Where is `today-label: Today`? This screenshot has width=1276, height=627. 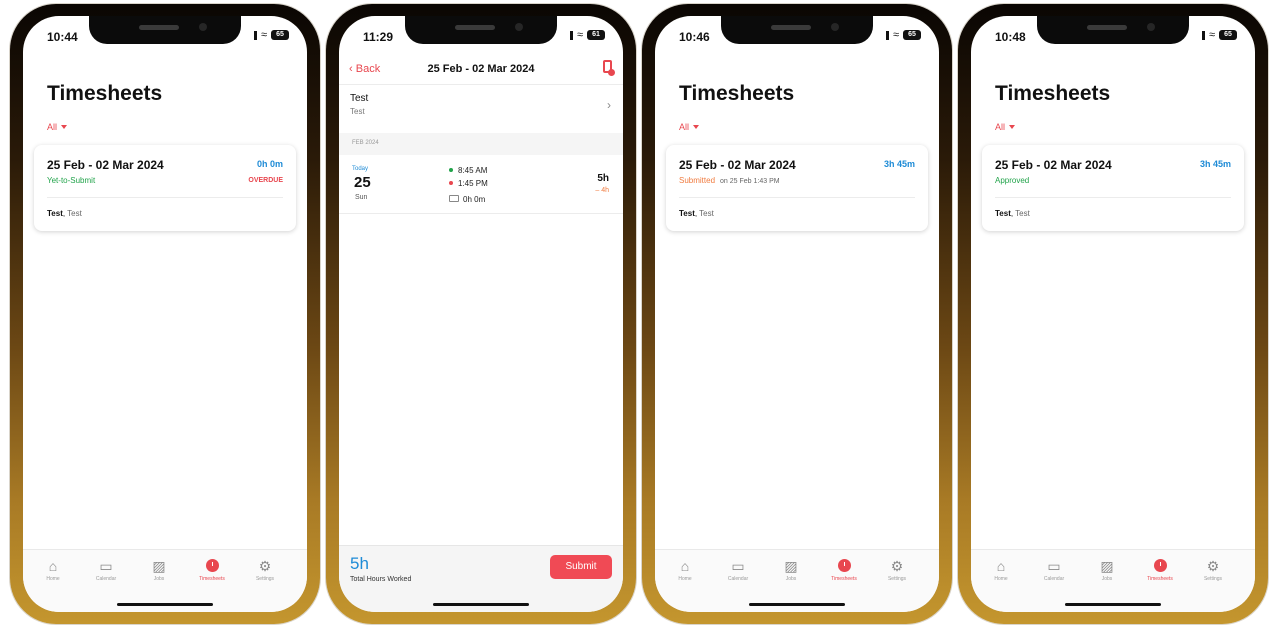 today-label: Today is located at coordinates (360, 169).